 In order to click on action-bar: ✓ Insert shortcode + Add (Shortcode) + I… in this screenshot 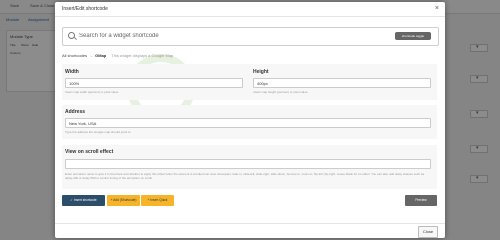, I will do `click(249, 201)`.